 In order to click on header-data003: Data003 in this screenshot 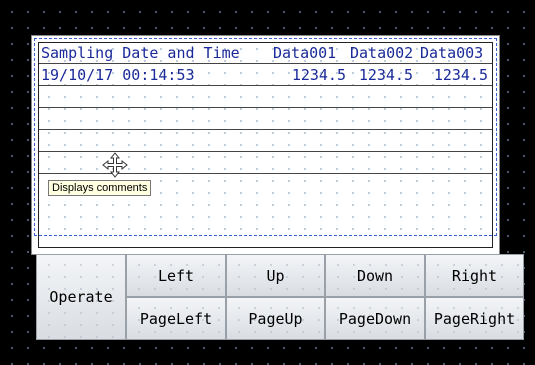, I will do `click(452, 53)`.